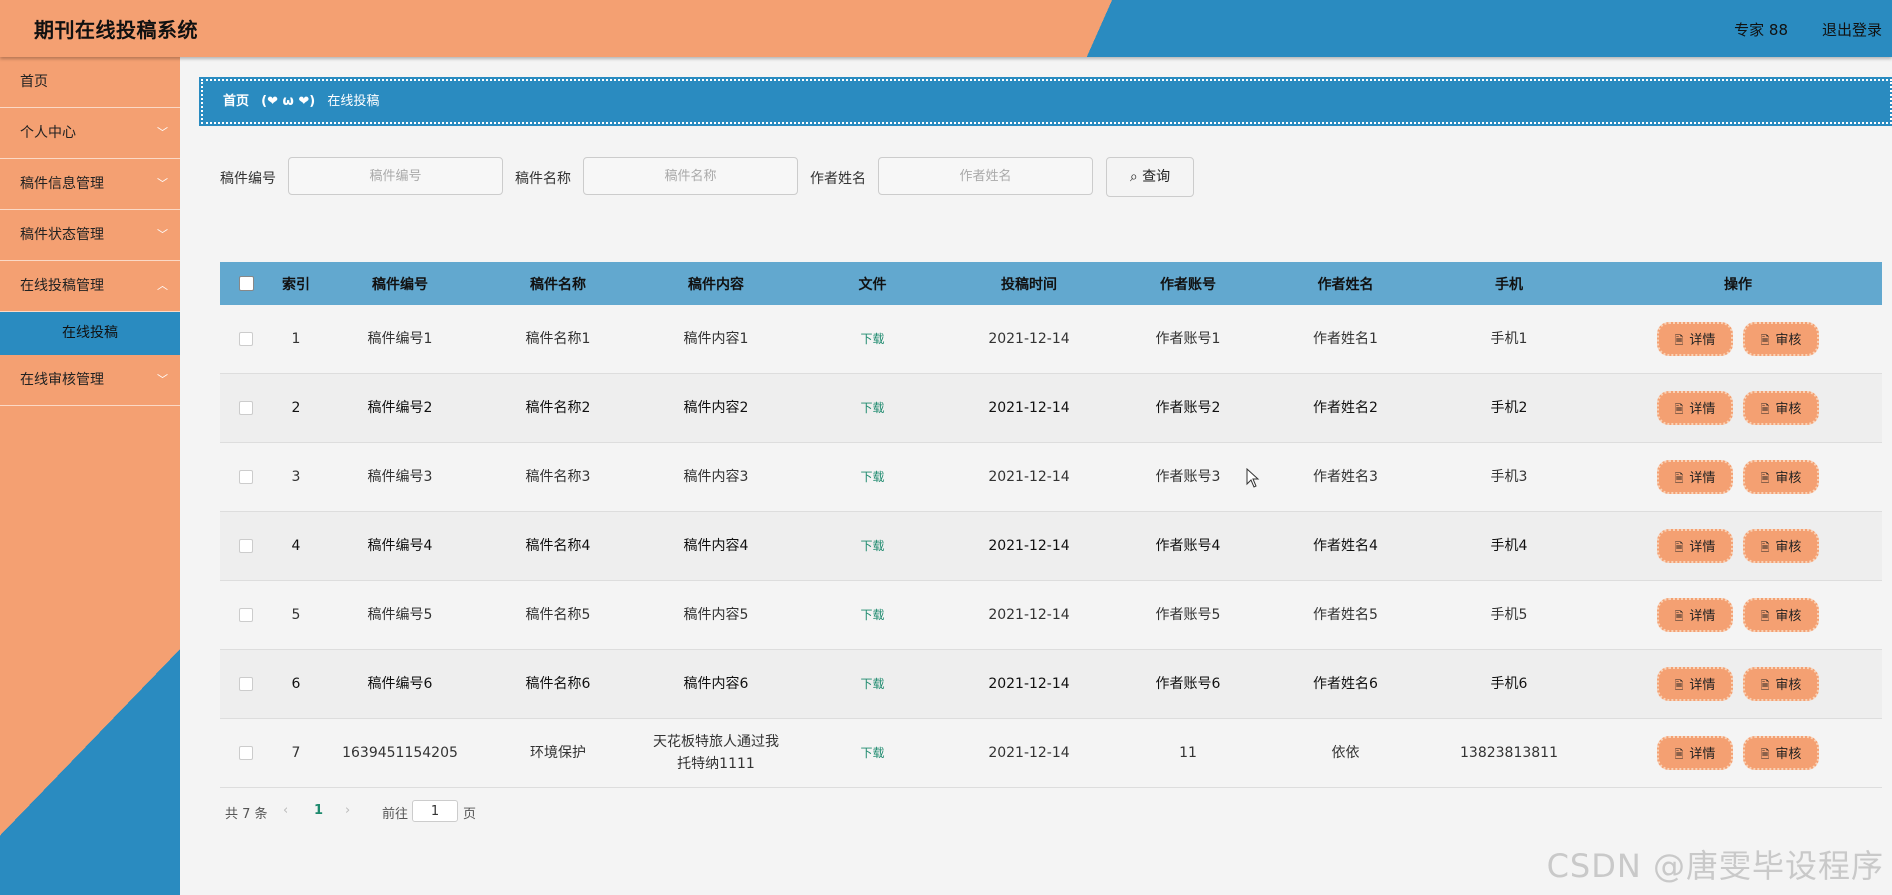  I want to click on row-content: 稿件内容4, so click(716, 546).